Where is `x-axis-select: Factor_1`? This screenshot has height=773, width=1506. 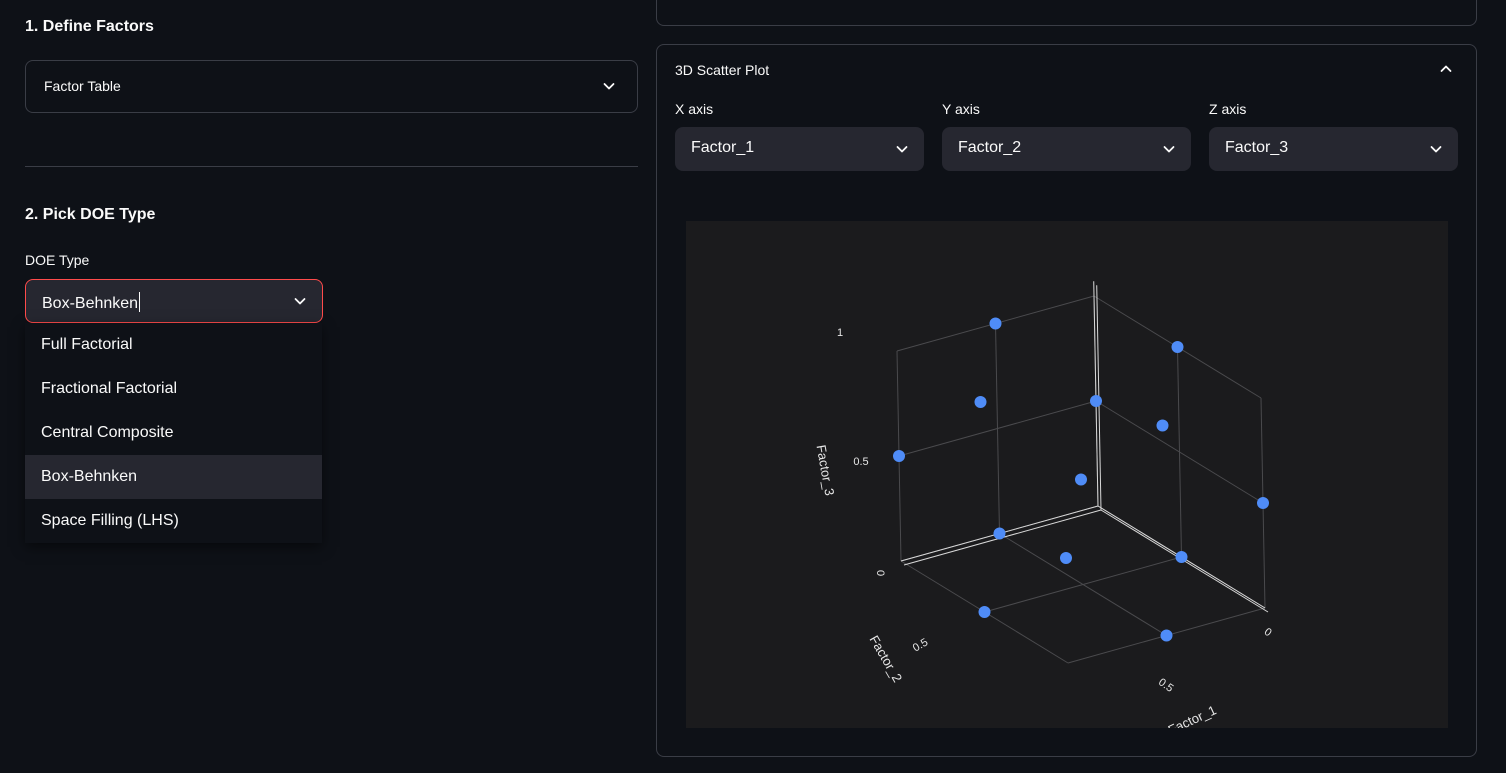
x-axis-select: Factor_1 is located at coordinates (799, 149).